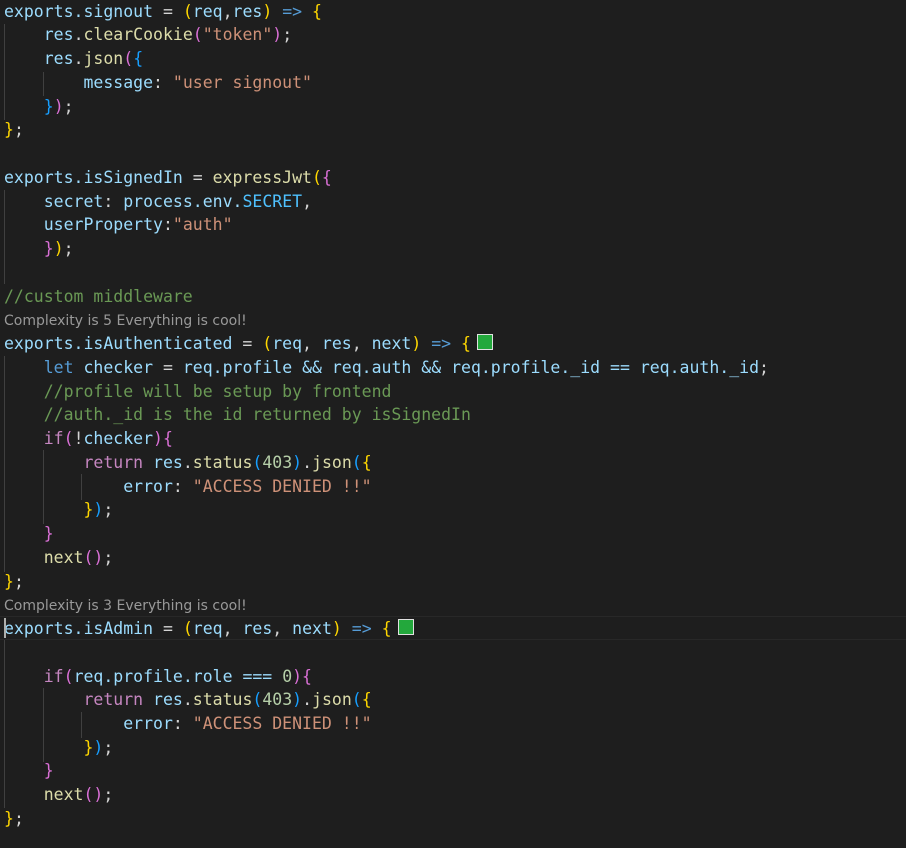  Describe the element at coordinates (73, 59) in the screenshot. I see `code-line: res.json({` at that location.